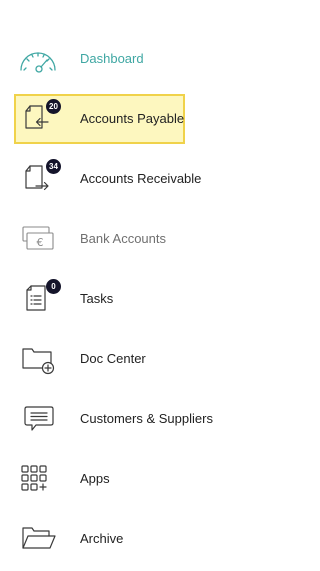 This screenshot has width=320, height=571. What do you see at coordinates (53, 166) in the screenshot?
I see `count-badge: 34` at bounding box center [53, 166].